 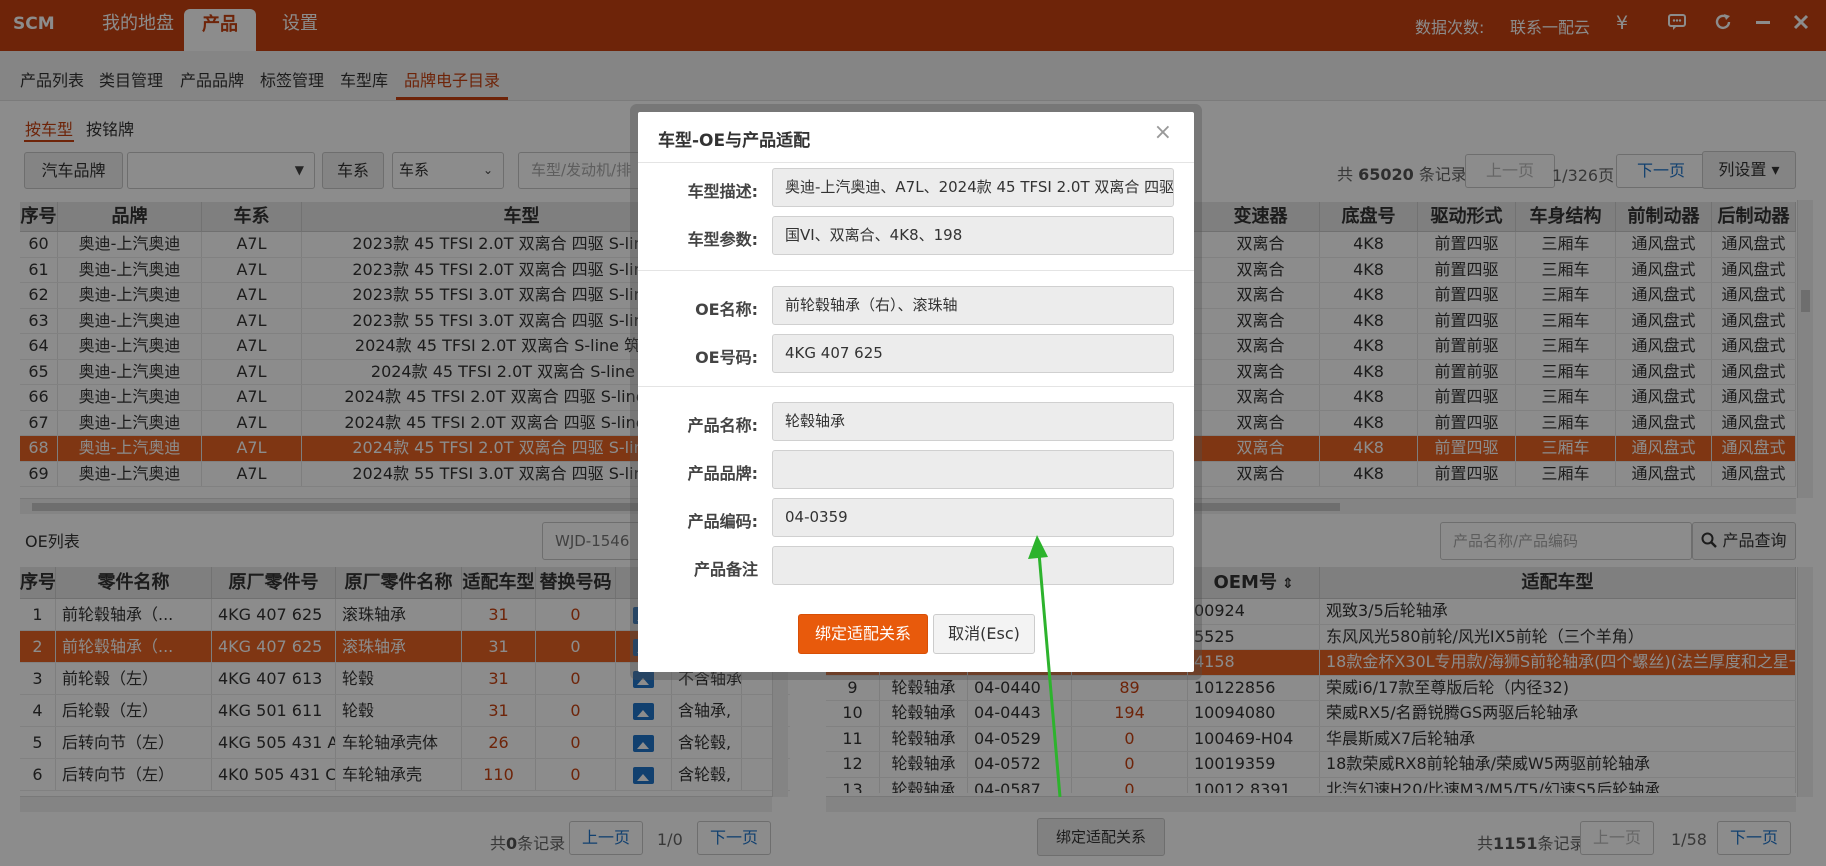 I want to click on product-code-field: 04-0359, so click(x=973, y=517).